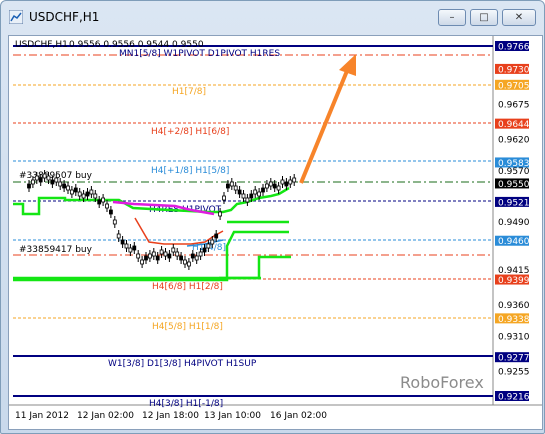  I want to click on price-tag-2: 0.9705, so click(514, 86).